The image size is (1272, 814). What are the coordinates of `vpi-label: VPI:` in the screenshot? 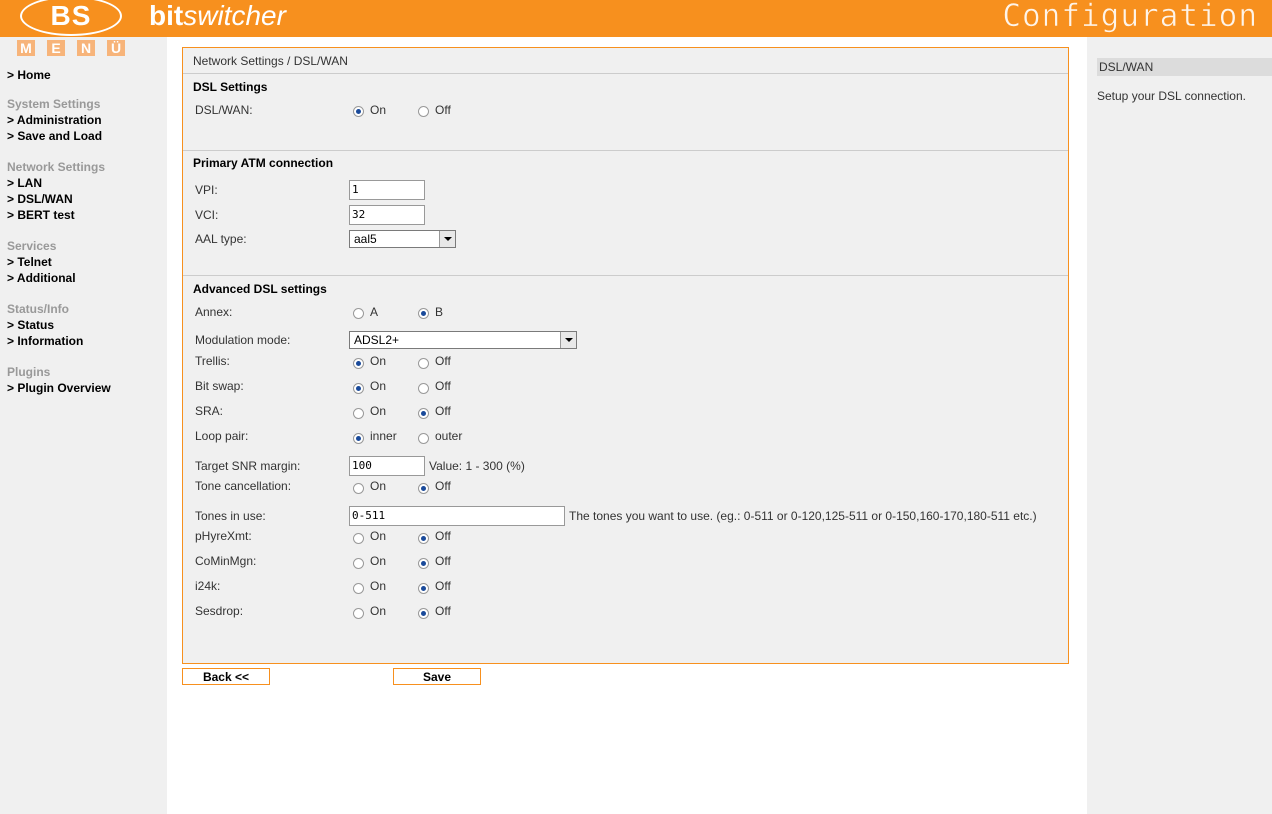 It's located at (206, 190).